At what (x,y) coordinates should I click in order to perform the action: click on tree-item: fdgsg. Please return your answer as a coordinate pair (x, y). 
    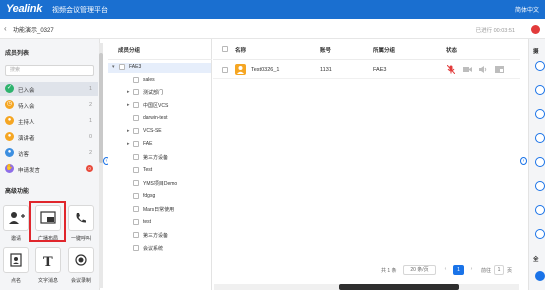
    Looking at the image, I should click on (159, 197).